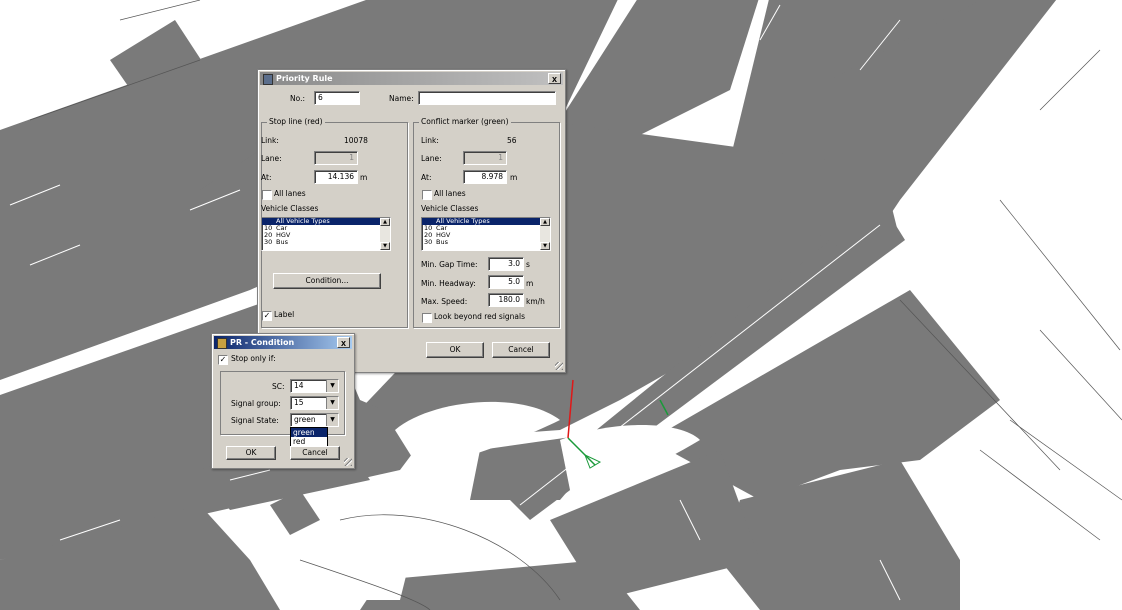 Image resolution: width=1122 pixels, height=610 pixels. Describe the element at coordinates (427, 318) in the screenshot. I see `look-beyond-checkbox` at that location.